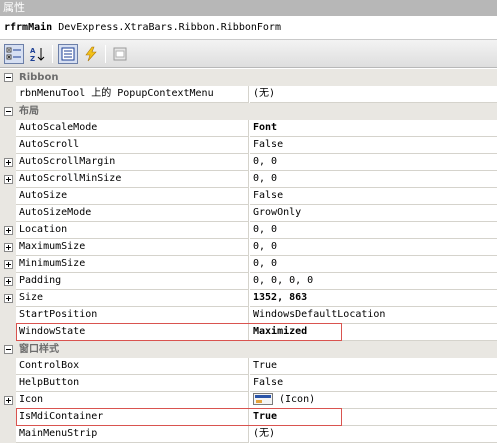  I want to click on property-name: WindowState, so click(132, 332).